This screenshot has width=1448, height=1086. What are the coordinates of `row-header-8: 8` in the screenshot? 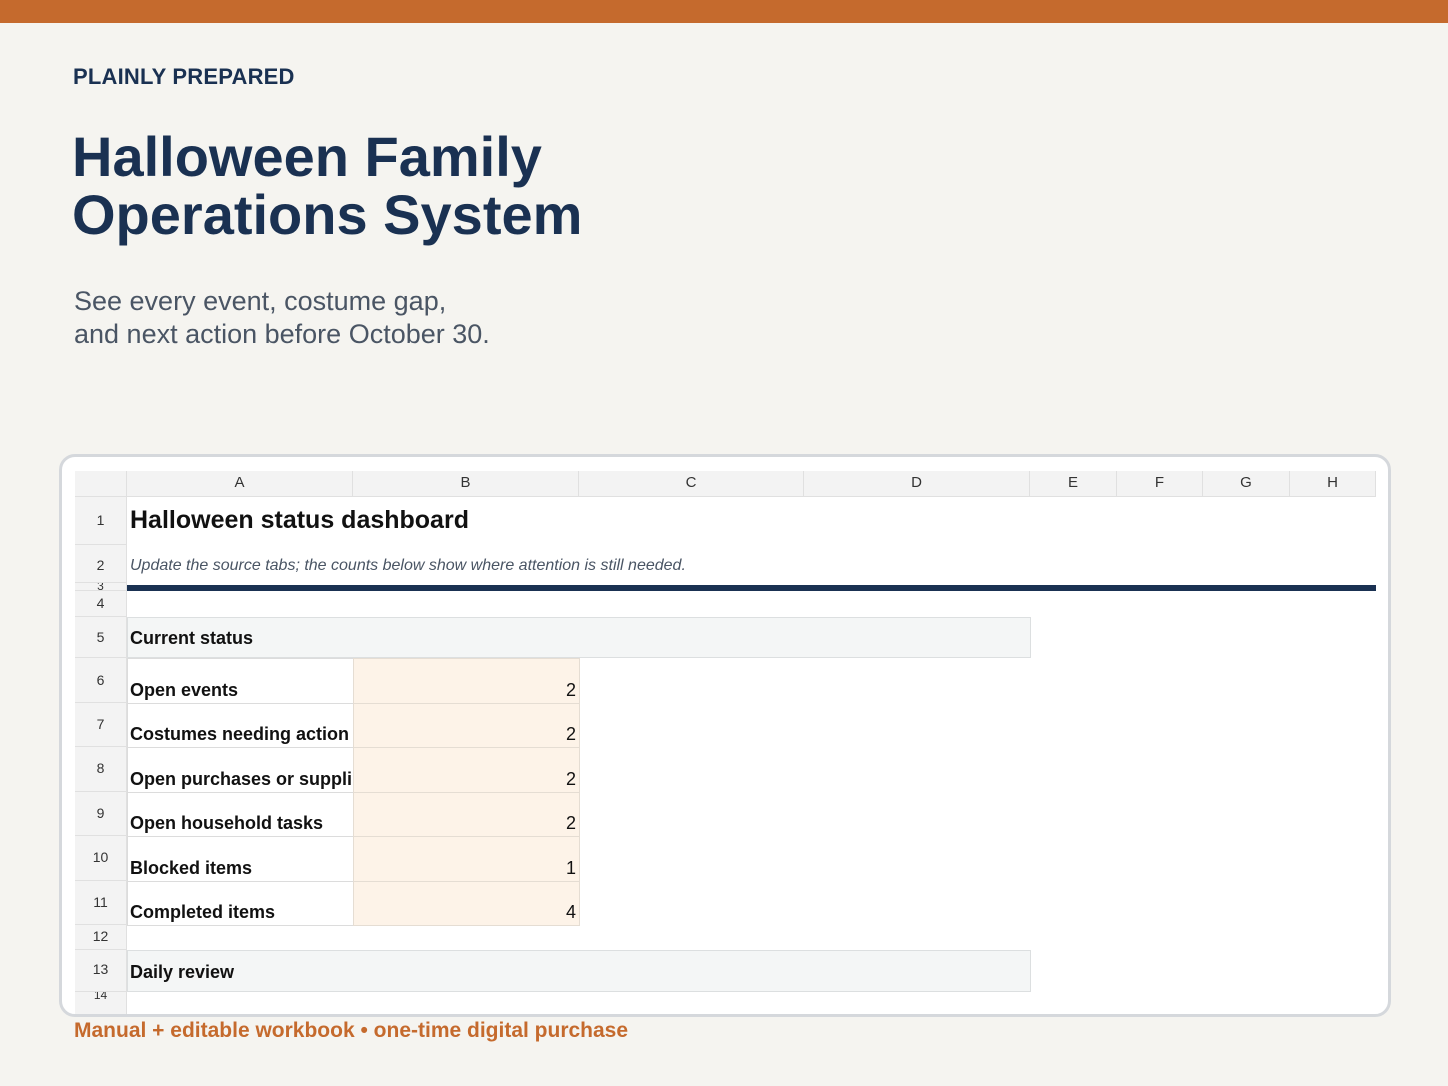 It's located at (101, 769).